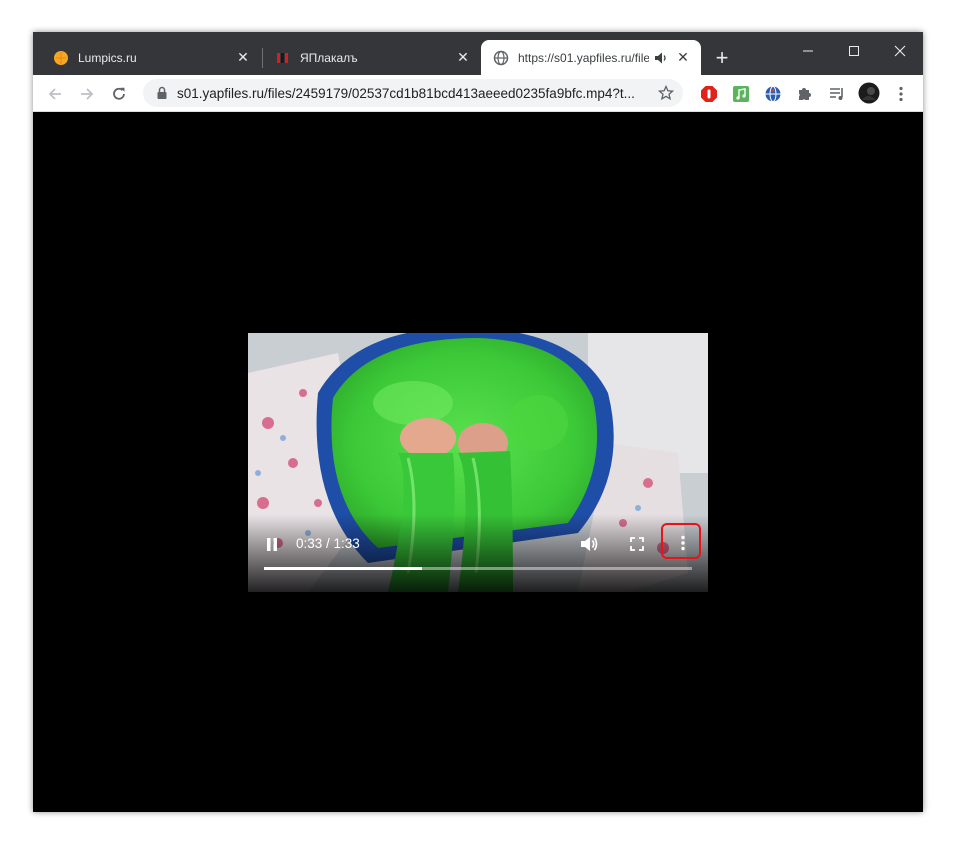  Describe the element at coordinates (328, 543) in the screenshot. I see `time-display: 0:33 / 1:33` at that location.